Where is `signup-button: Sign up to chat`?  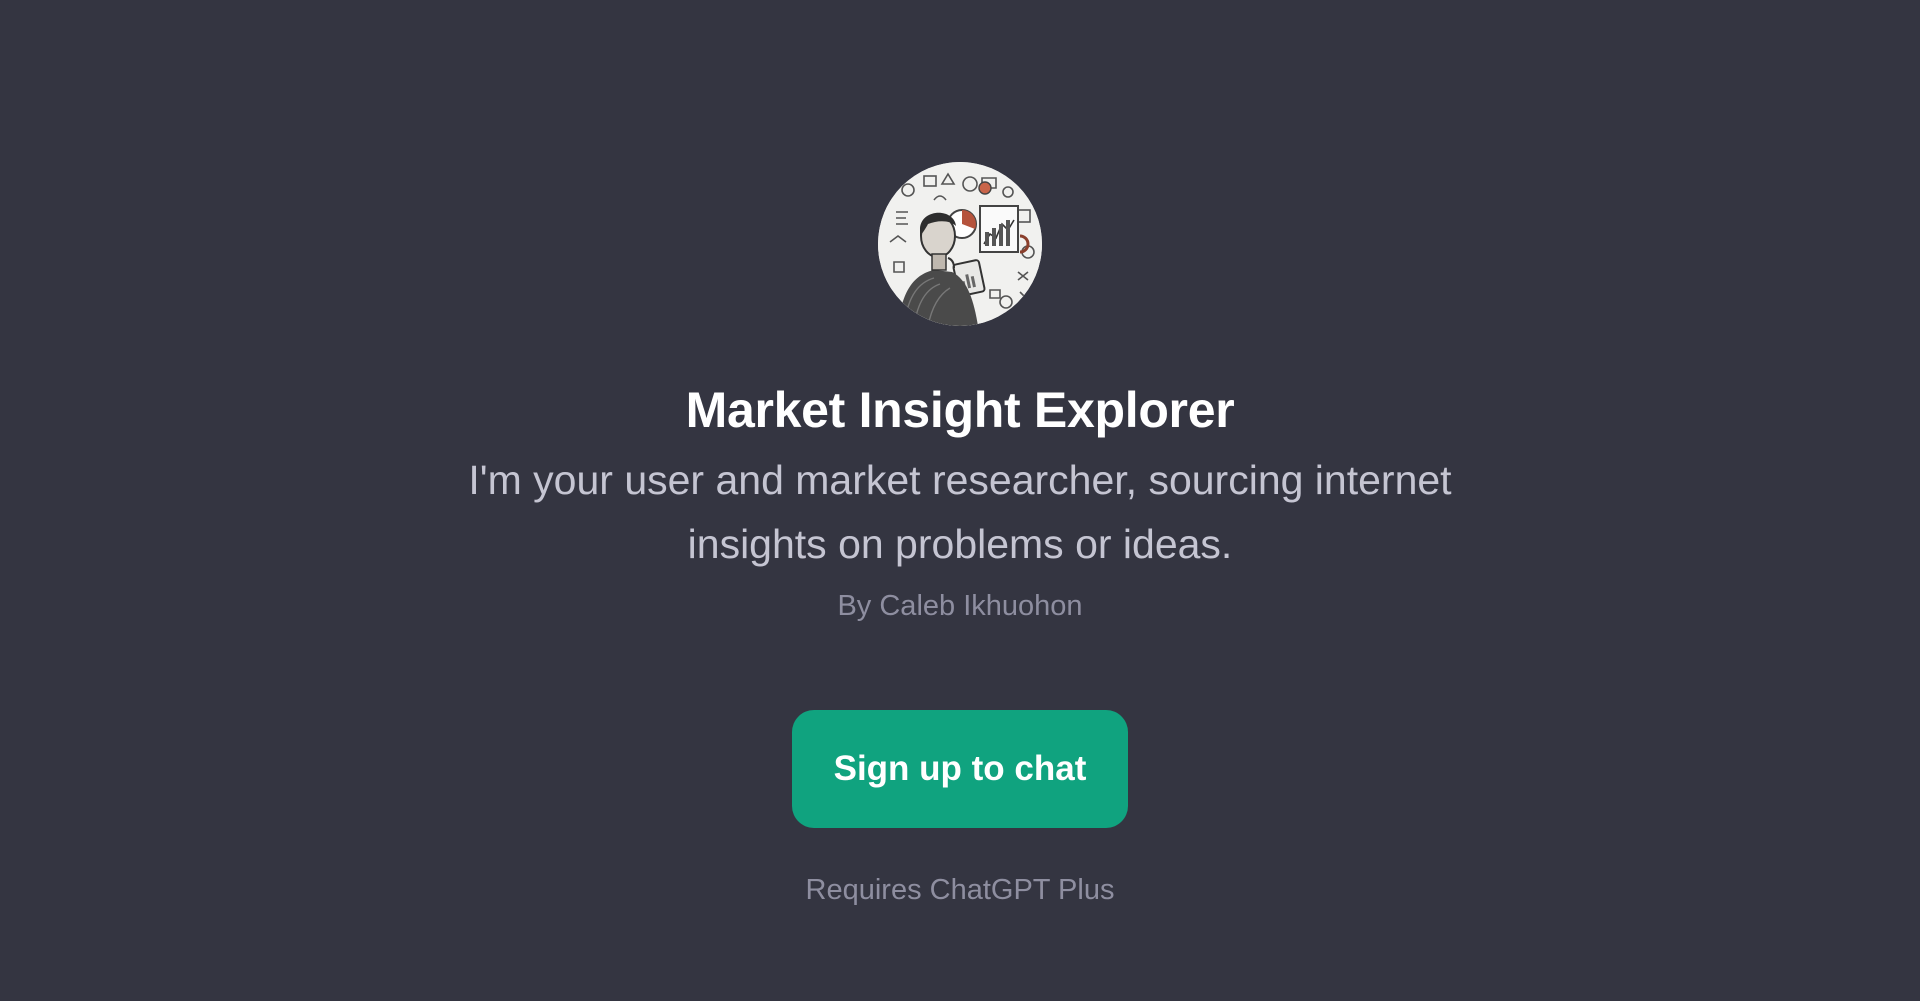 signup-button: Sign up to chat is located at coordinates (960, 769).